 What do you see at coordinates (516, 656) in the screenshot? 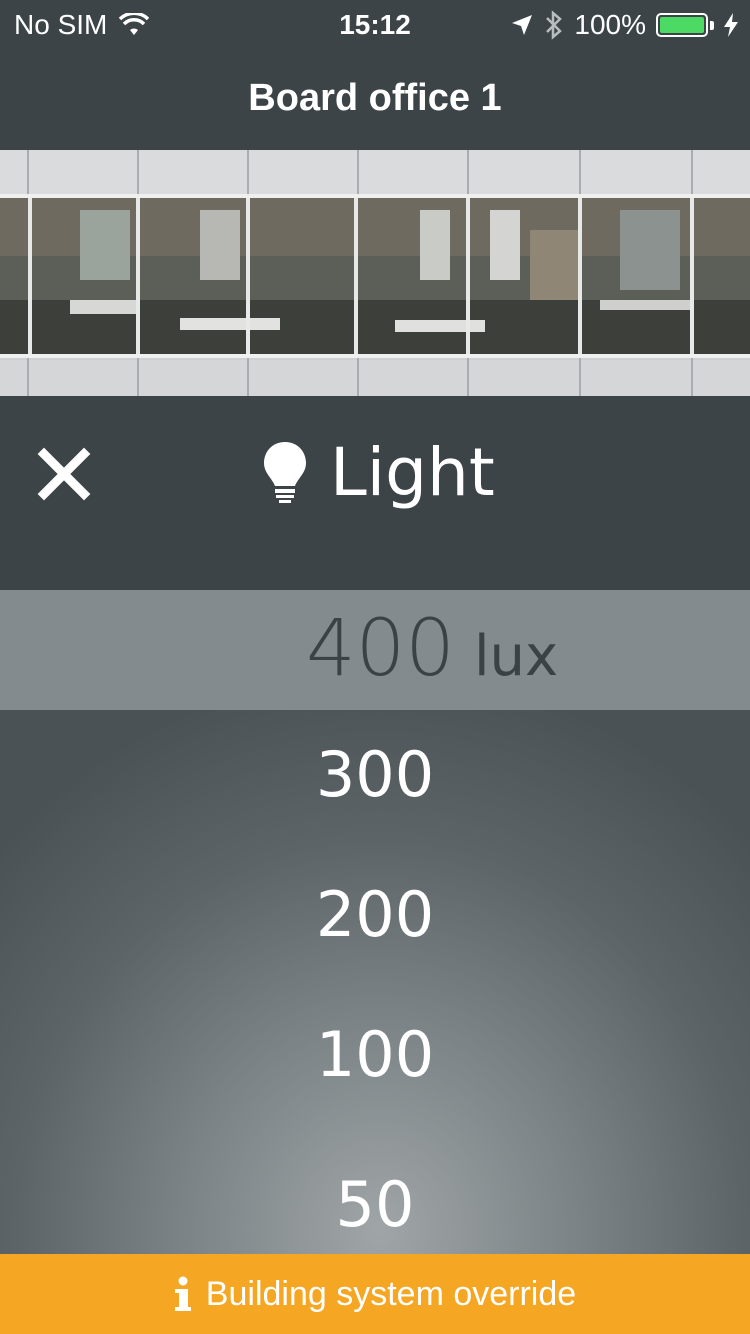
I see `lux-unit-label: lux` at bounding box center [516, 656].